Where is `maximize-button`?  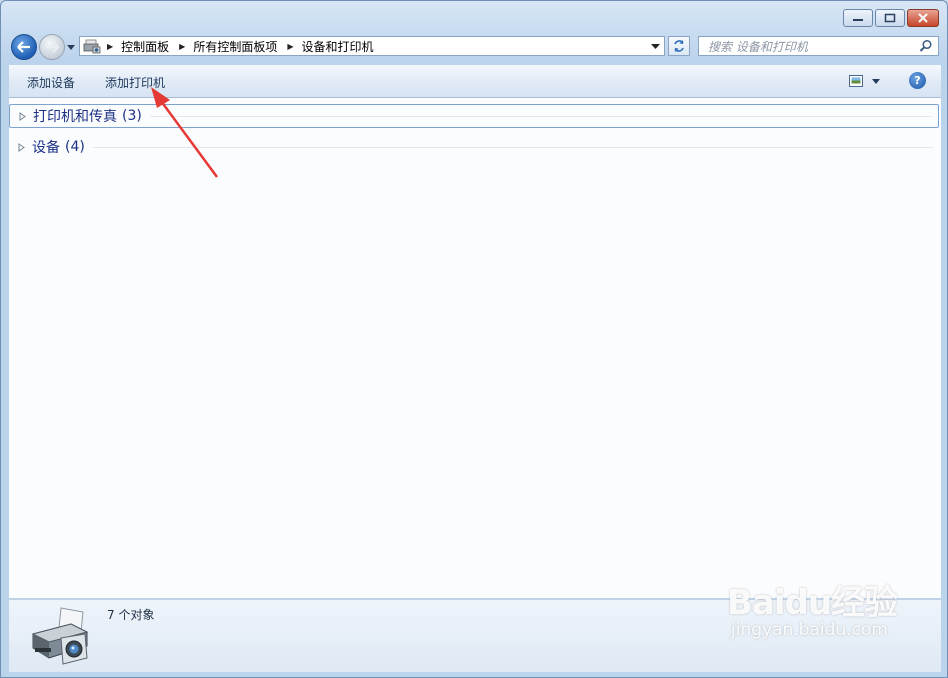 maximize-button is located at coordinates (890, 18).